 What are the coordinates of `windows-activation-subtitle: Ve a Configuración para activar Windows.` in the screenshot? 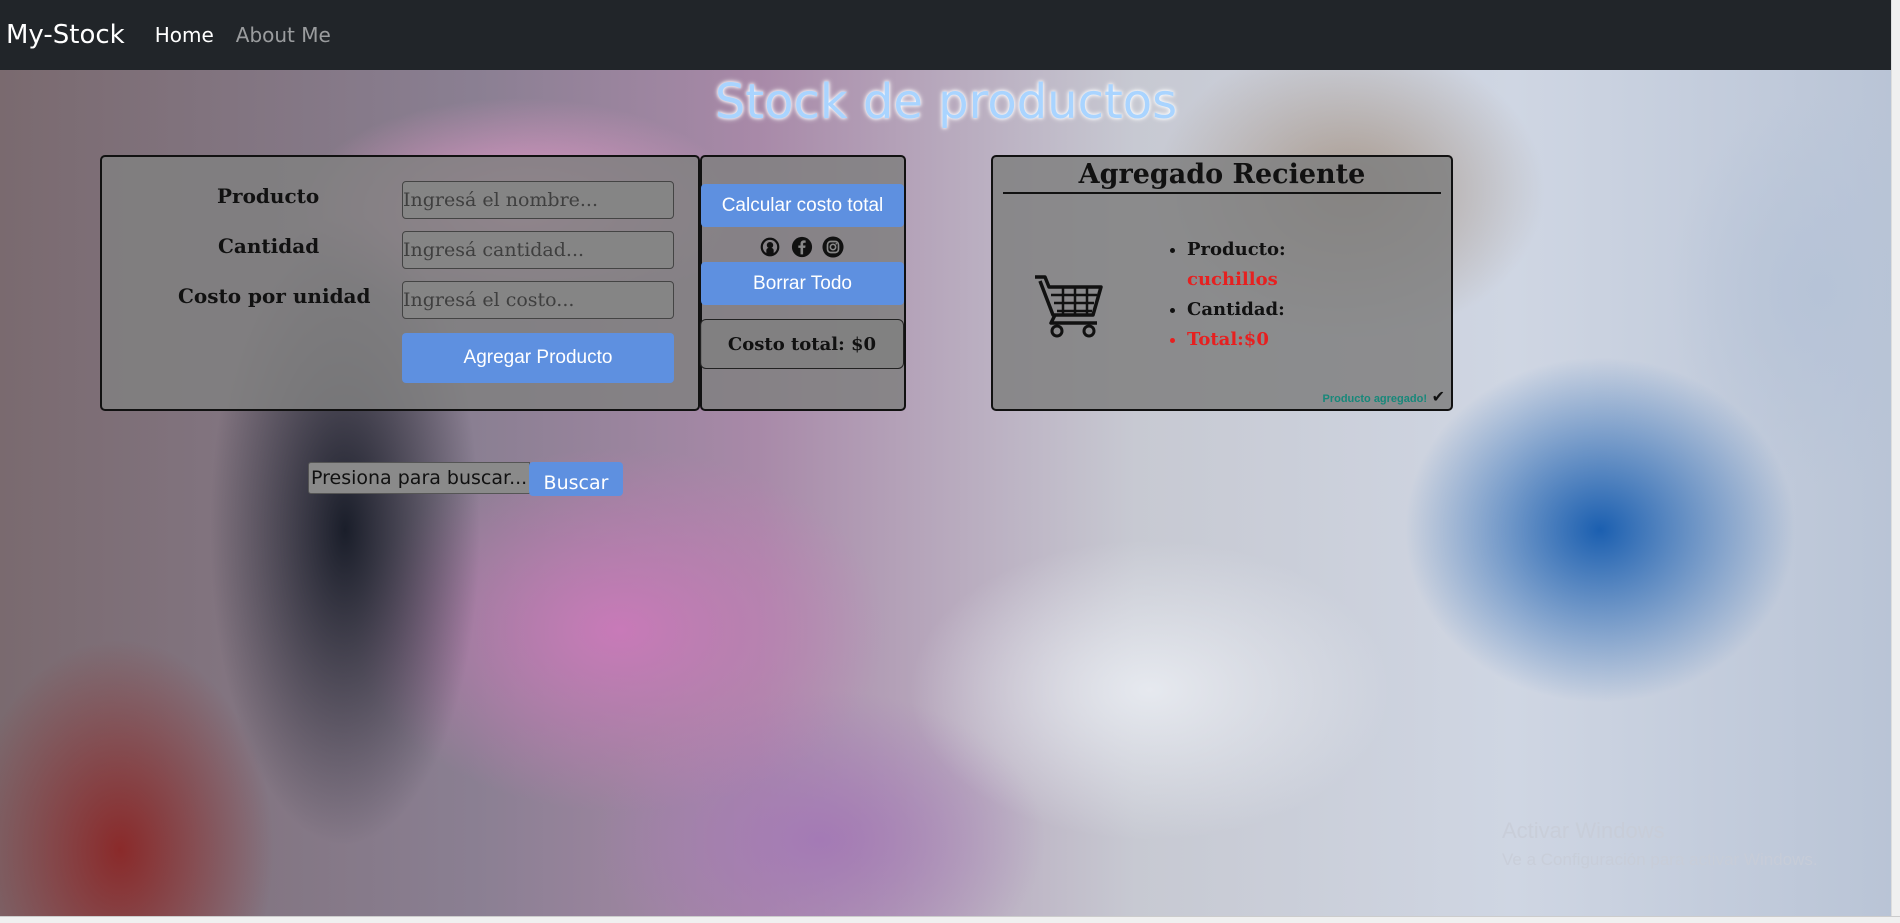 It's located at (1660, 859).